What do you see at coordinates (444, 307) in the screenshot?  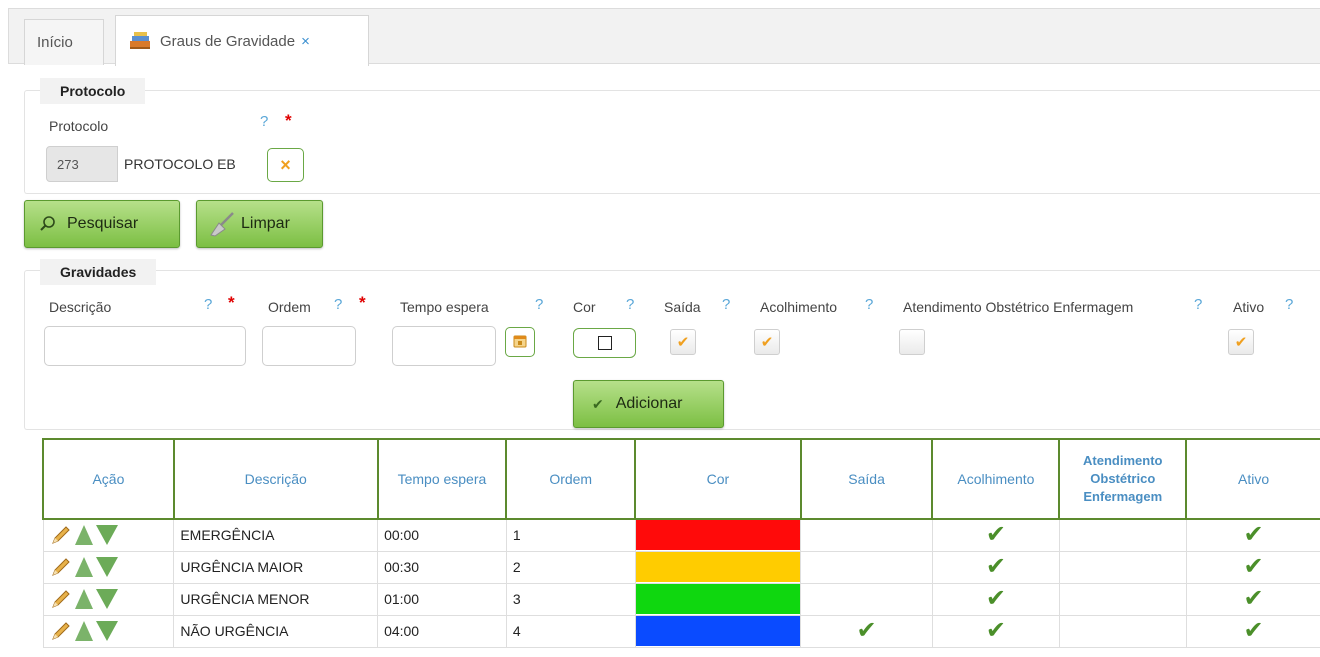 I see `tempo-espera-label: Tempo espera` at bounding box center [444, 307].